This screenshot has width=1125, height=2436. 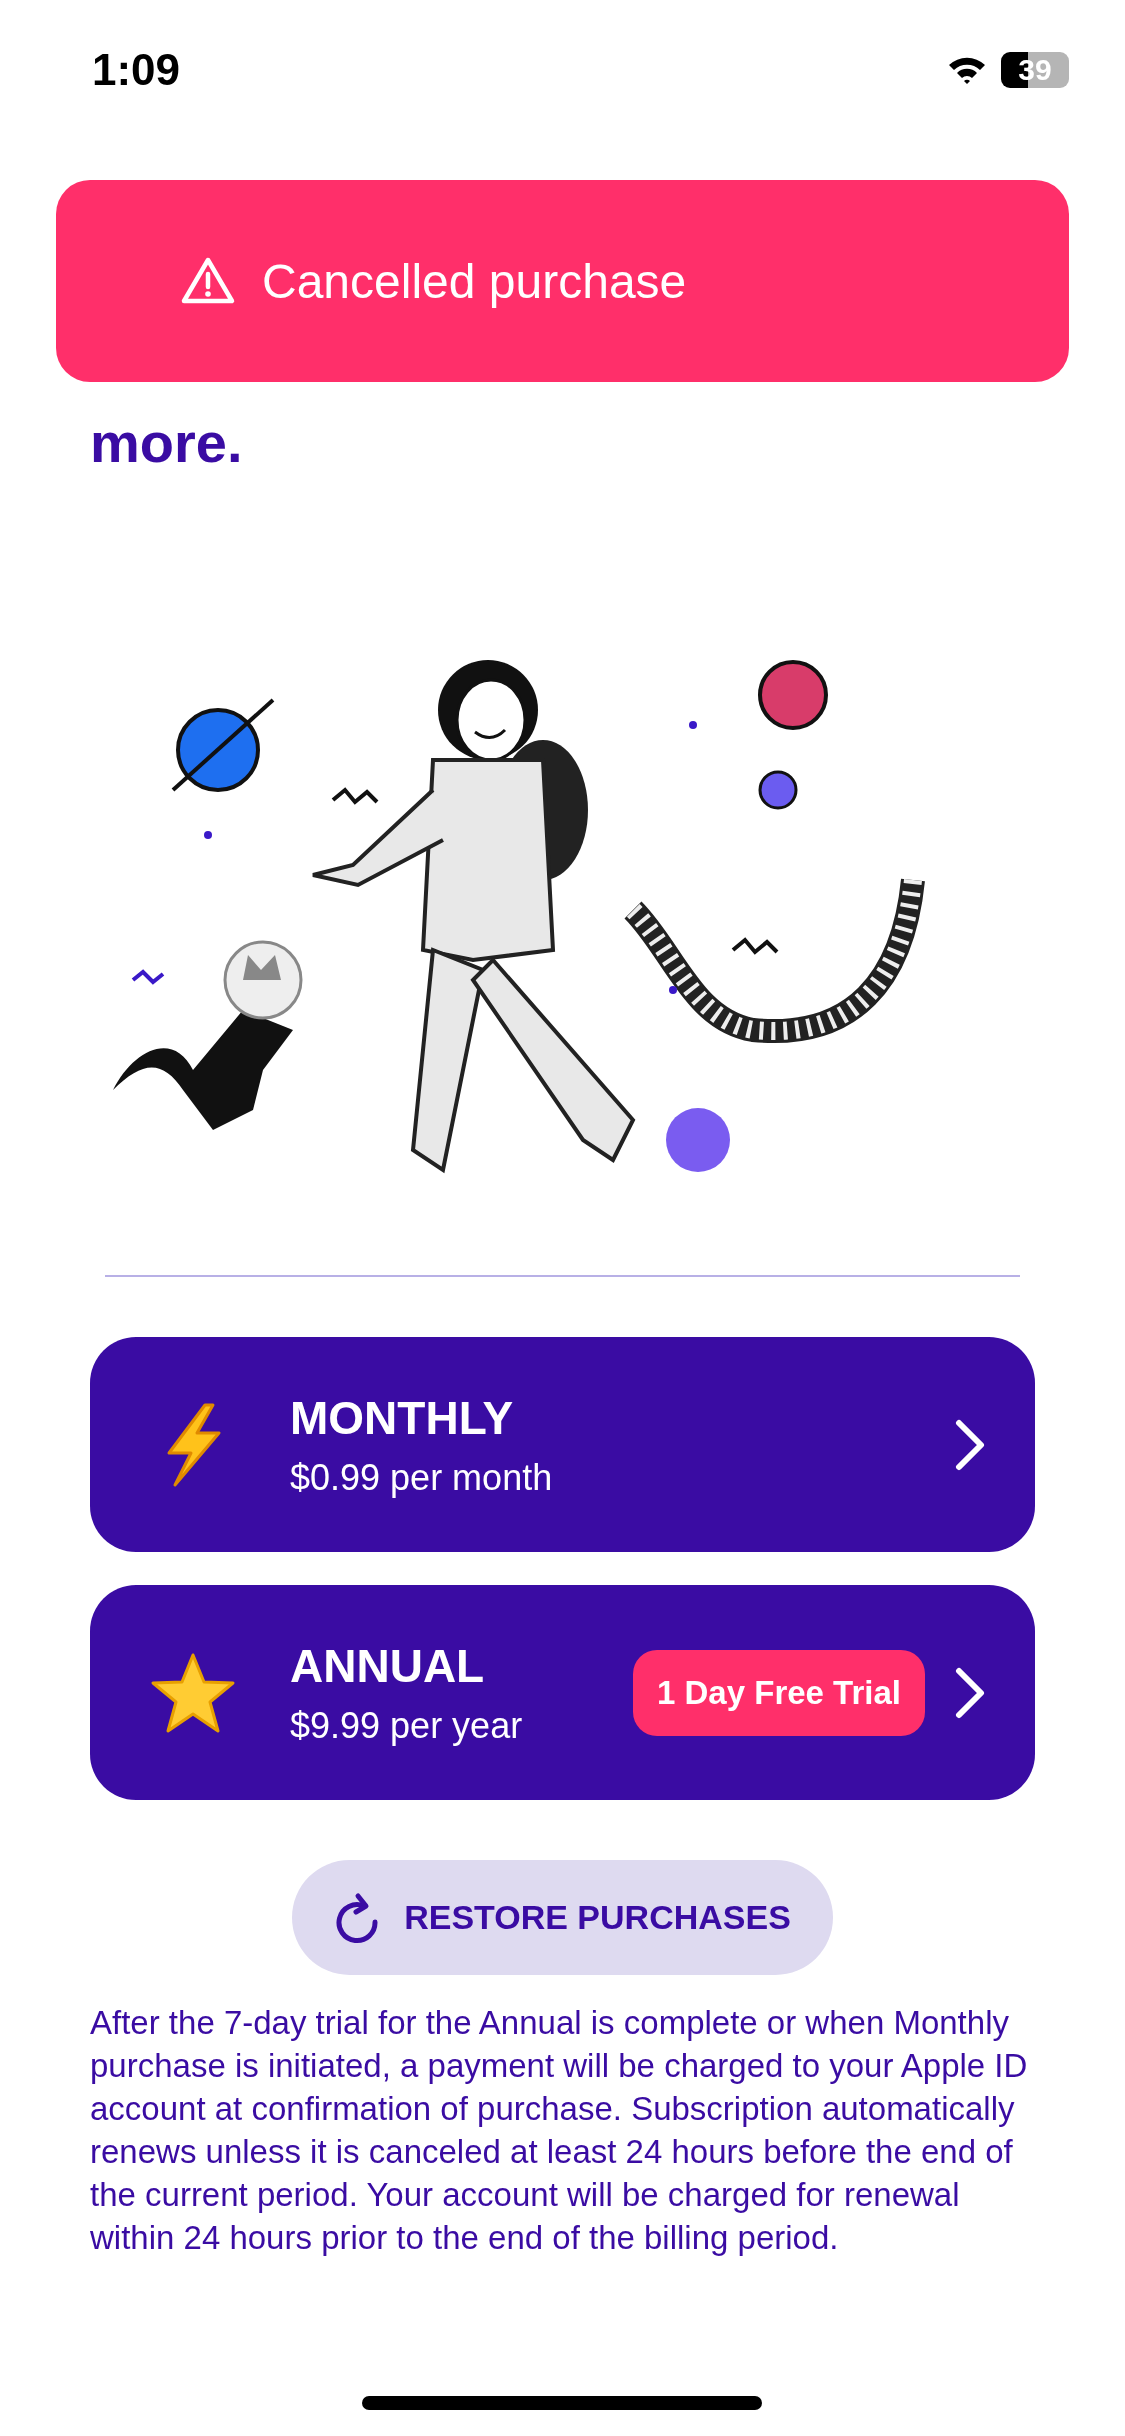 What do you see at coordinates (474, 281) in the screenshot?
I see `toast-message: Cancelled purchase` at bounding box center [474, 281].